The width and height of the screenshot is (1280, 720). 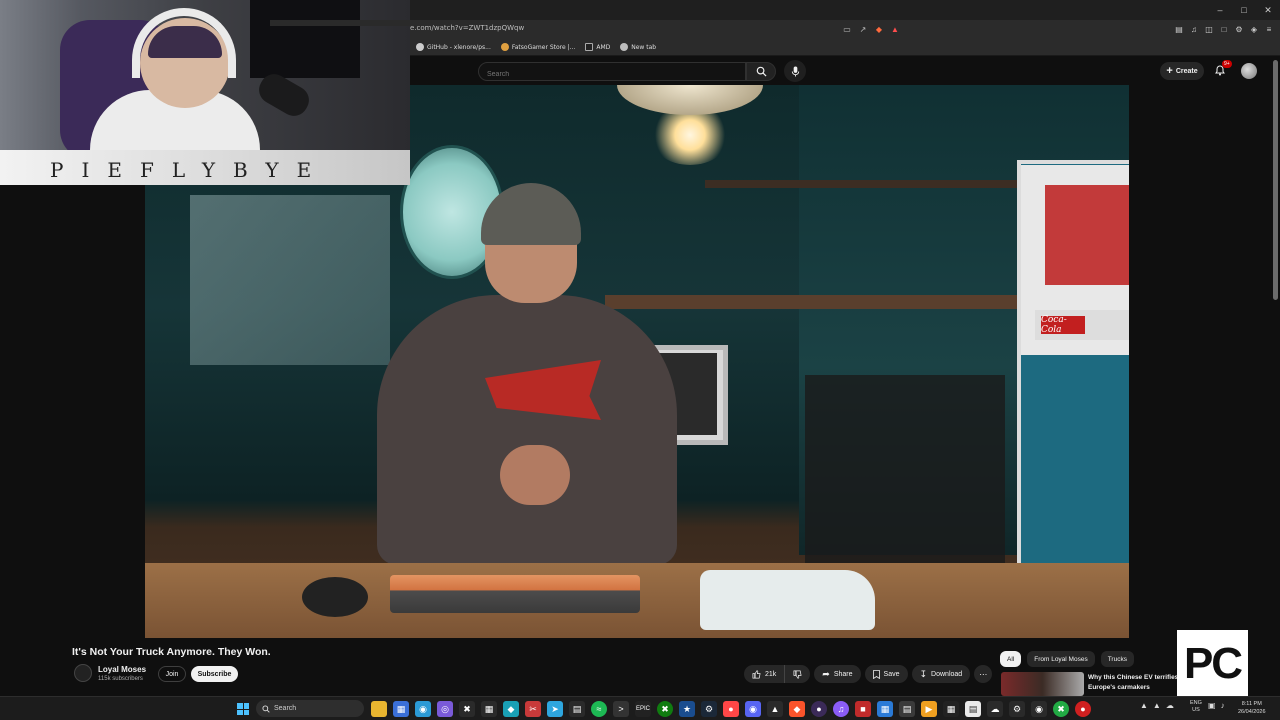 What do you see at coordinates (638, 47) in the screenshot?
I see `bookmark-new-tab: New tab` at bounding box center [638, 47].